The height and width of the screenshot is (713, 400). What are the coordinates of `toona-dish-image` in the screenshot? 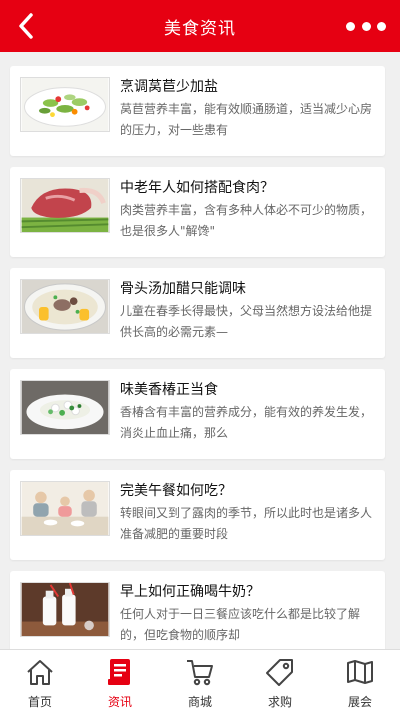 It's located at (65, 407).